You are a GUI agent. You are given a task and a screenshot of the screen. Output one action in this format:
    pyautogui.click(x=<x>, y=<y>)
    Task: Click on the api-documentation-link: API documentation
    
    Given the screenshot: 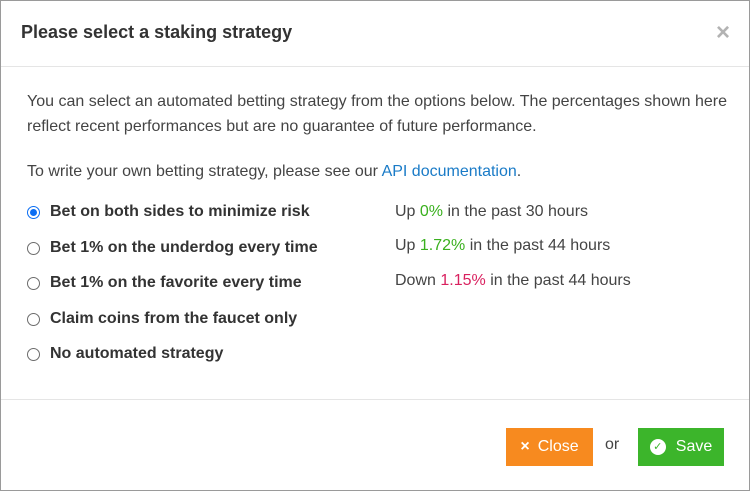 What is the action you would take?
    pyautogui.click(x=449, y=171)
    